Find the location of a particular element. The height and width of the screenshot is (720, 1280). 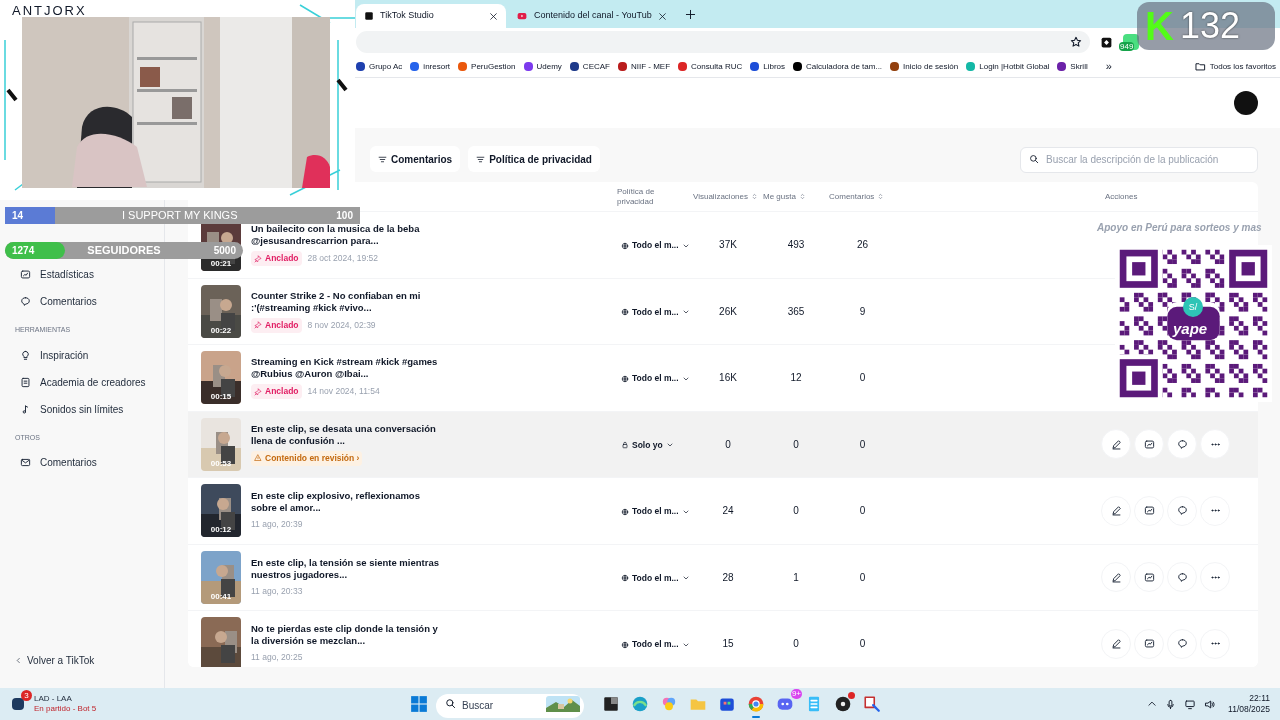

post-date: 11 ago, 20:25 is located at coordinates (277, 658).